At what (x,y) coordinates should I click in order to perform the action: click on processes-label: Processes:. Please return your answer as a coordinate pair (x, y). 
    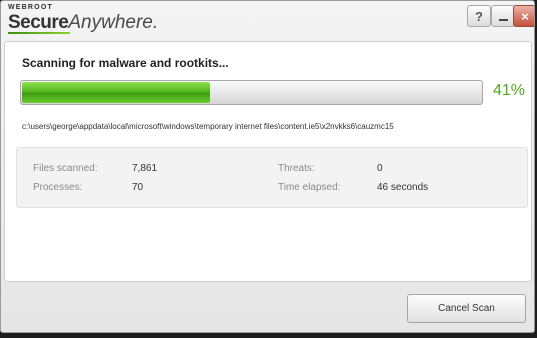
    Looking at the image, I should click on (58, 187).